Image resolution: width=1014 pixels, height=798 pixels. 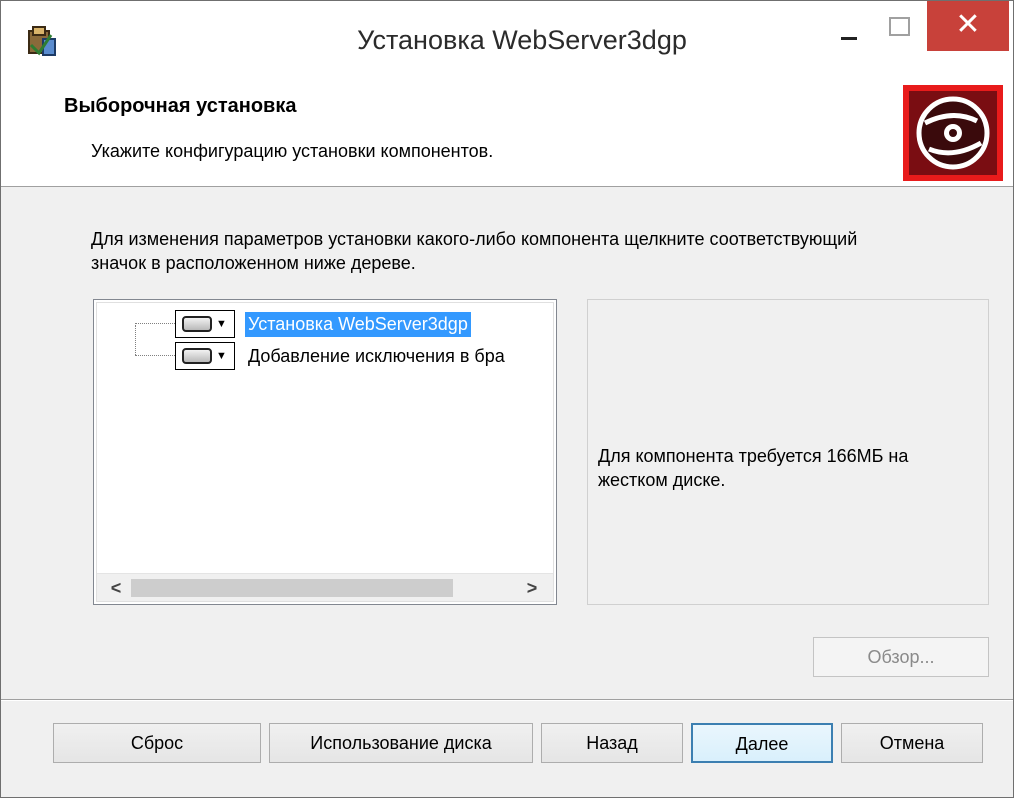 I want to click on divider, so click(x=507, y=700).